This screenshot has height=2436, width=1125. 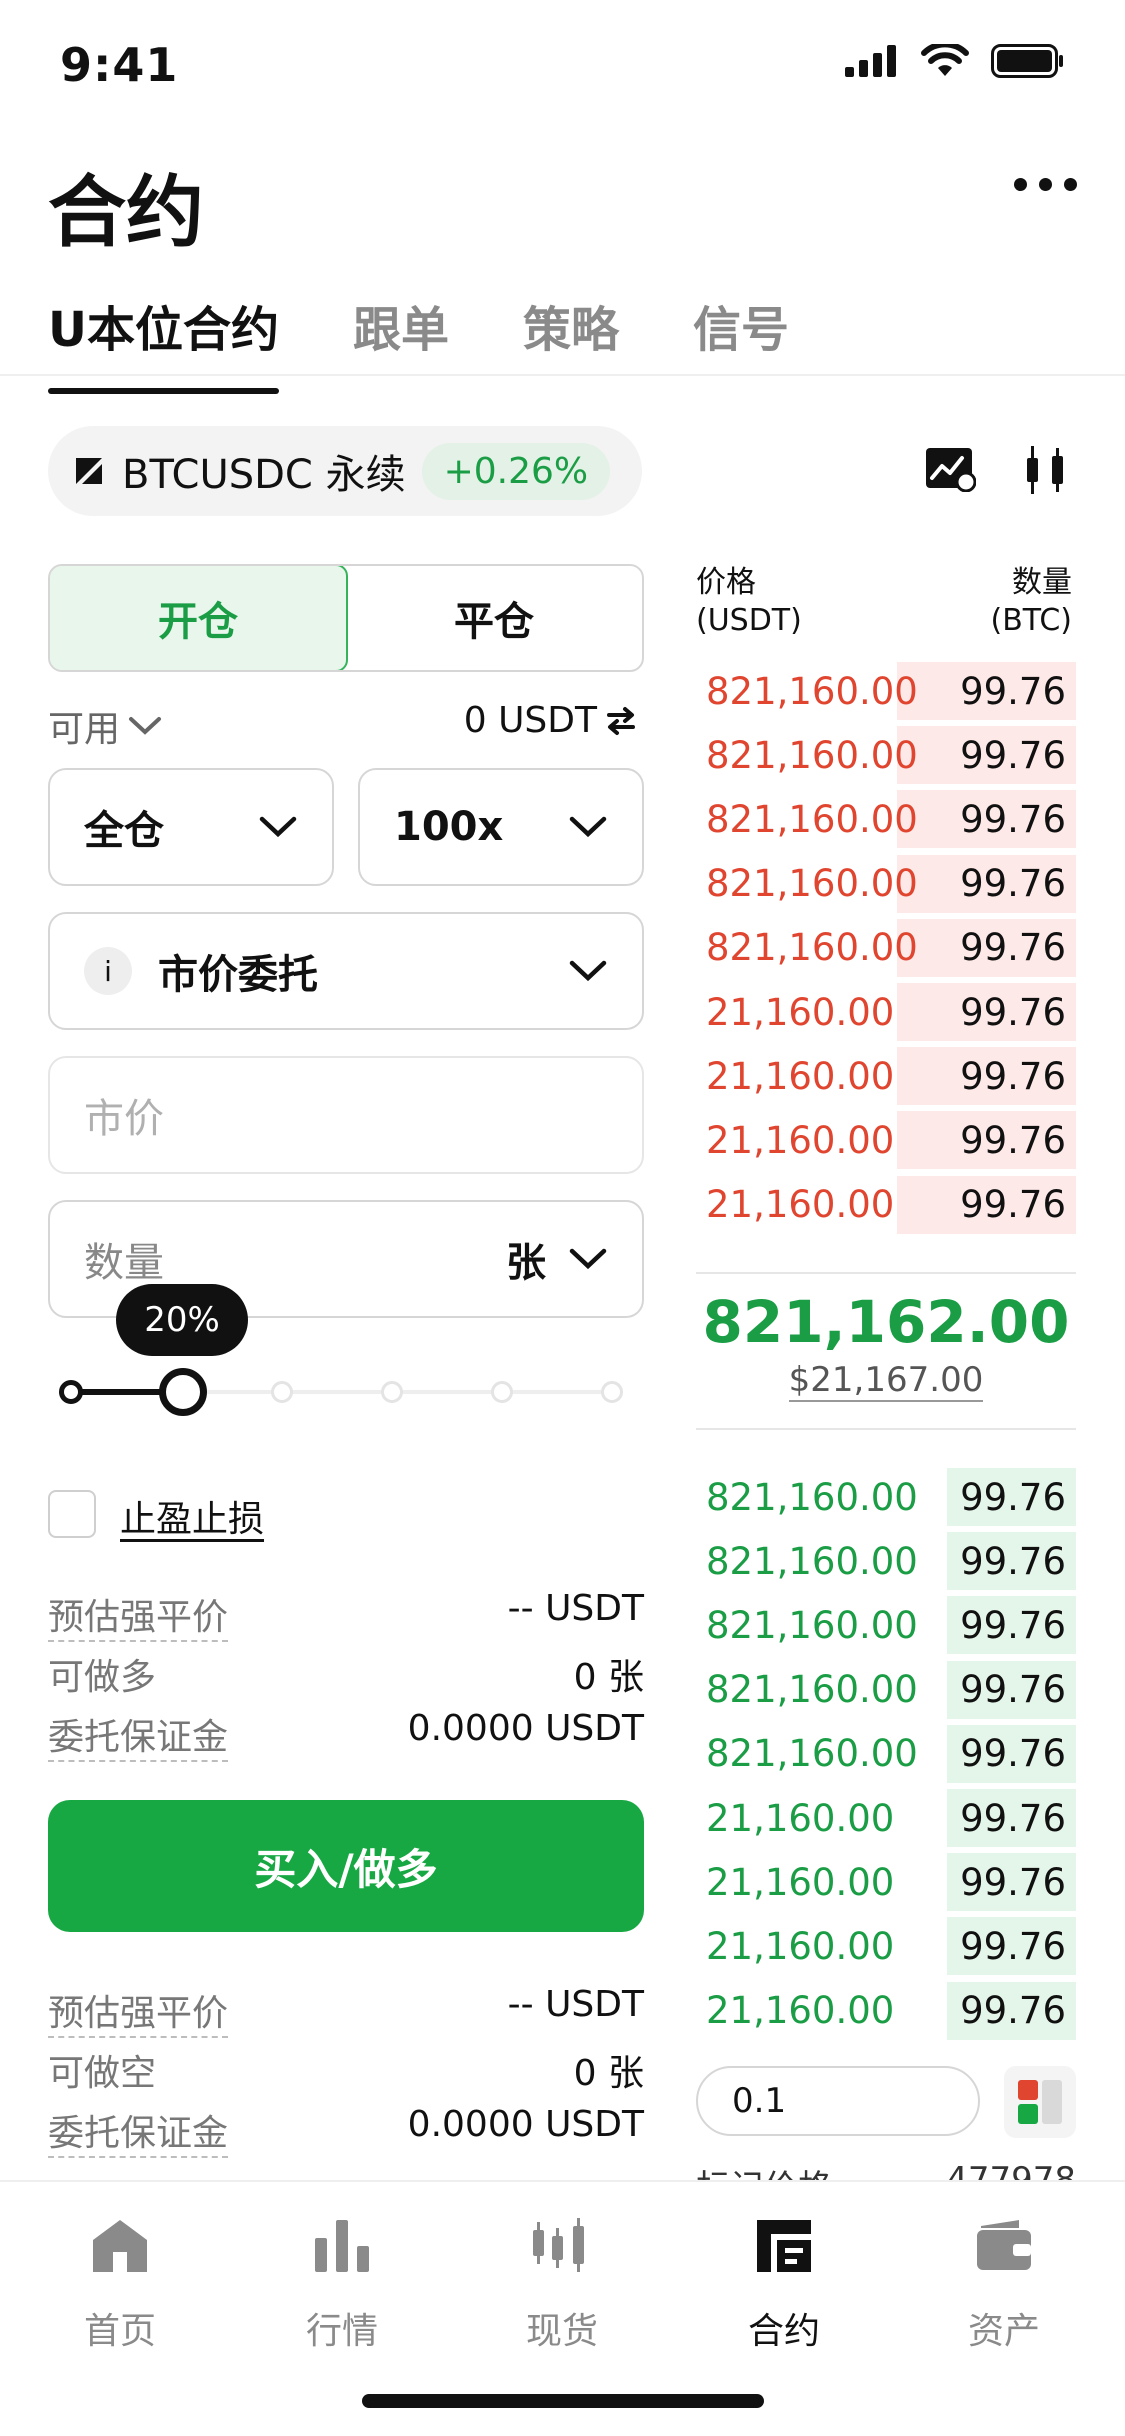 I want to click on last-price-usd: $21,167.00, so click(x=886, y=1381).